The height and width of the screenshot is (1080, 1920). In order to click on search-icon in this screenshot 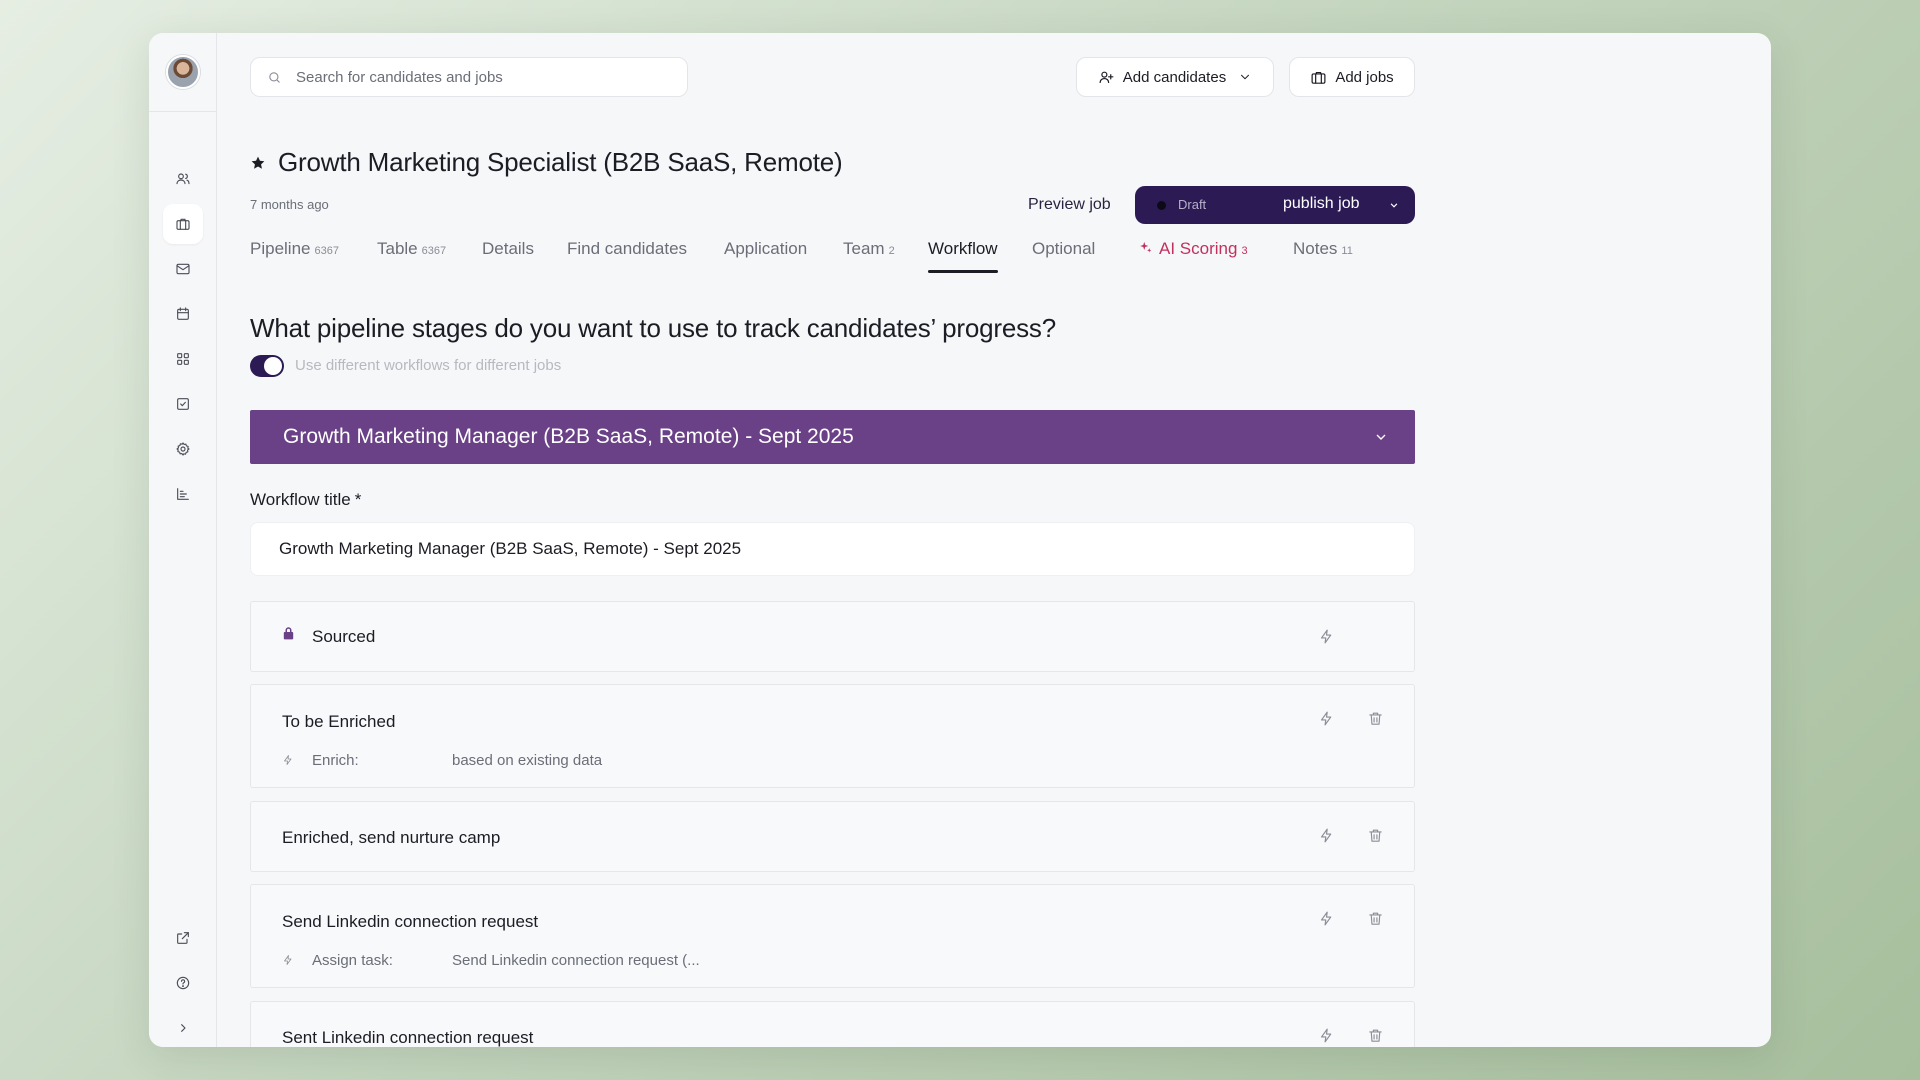, I will do `click(274, 77)`.